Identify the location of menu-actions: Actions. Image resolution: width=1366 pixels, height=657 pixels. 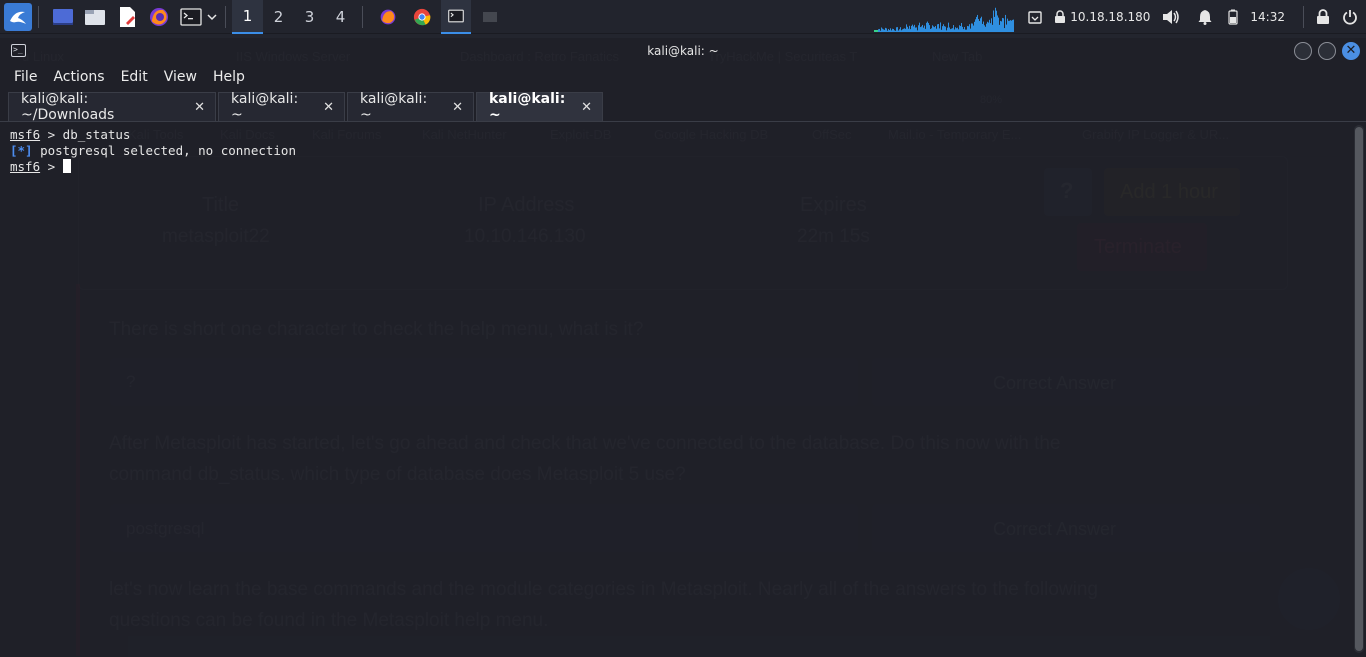
(78, 77).